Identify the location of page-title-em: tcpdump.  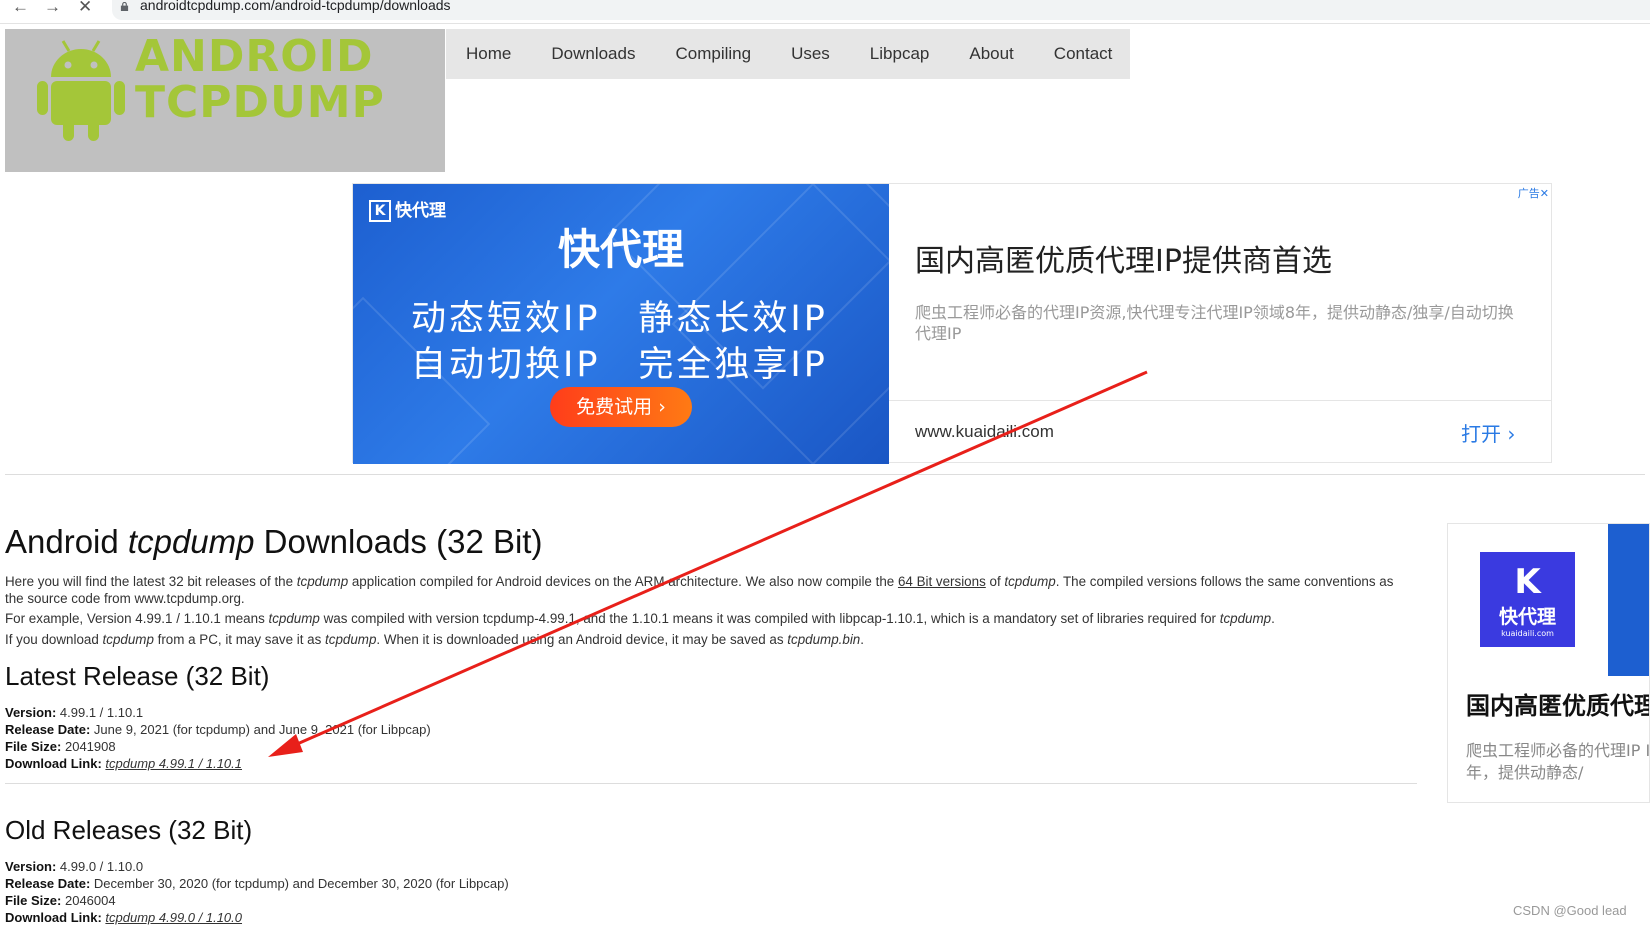
(191, 541).